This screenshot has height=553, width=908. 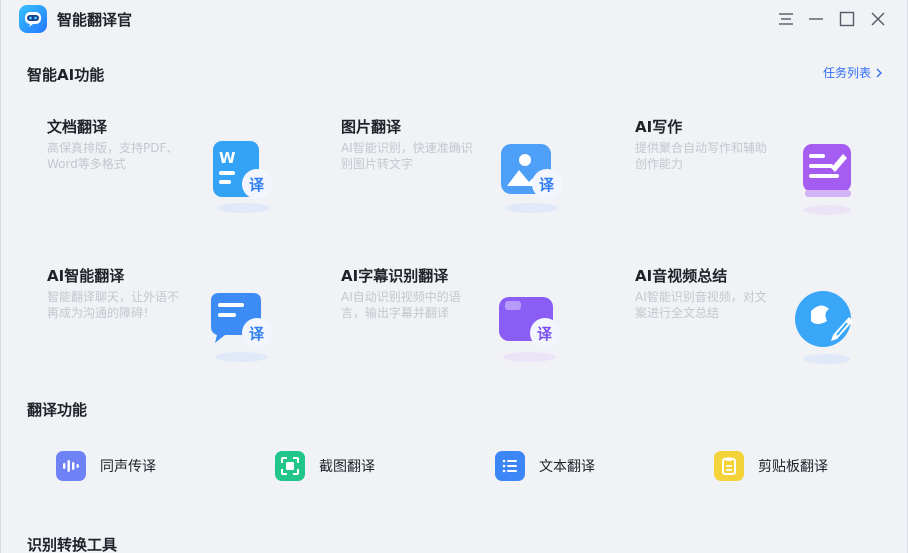 I want to click on card-desc: AI自动识别视频中的语言，输出字幕并翻译, so click(x=401, y=305).